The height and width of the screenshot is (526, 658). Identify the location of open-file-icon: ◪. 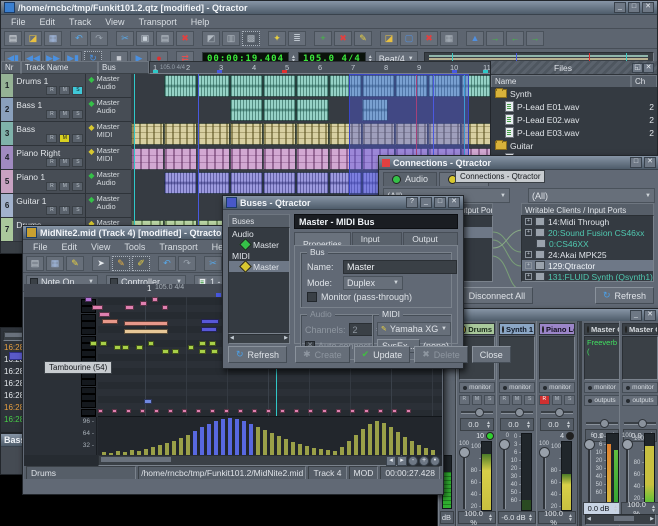
(33, 38).